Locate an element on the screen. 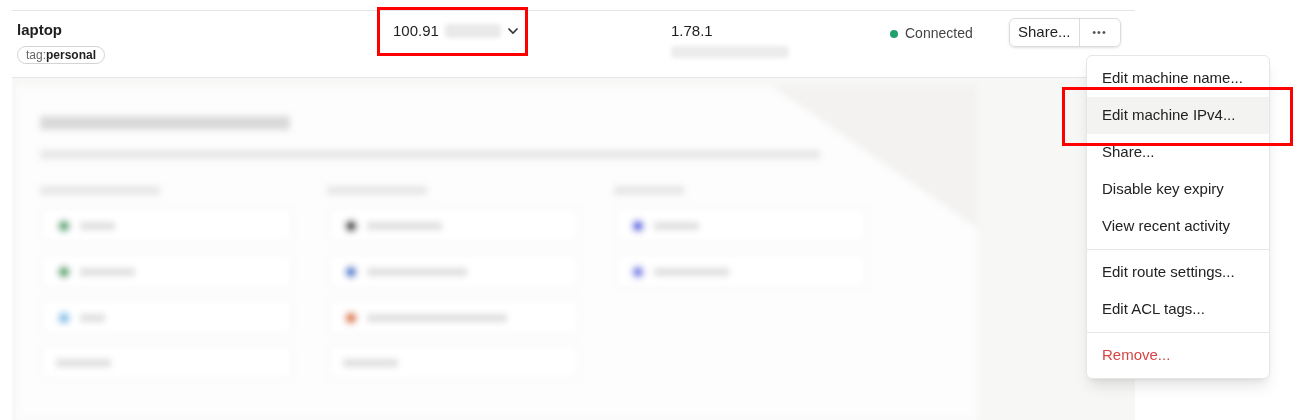 The width and height of the screenshot is (1300, 420). menu-item: View recent activity is located at coordinates (1178, 226).